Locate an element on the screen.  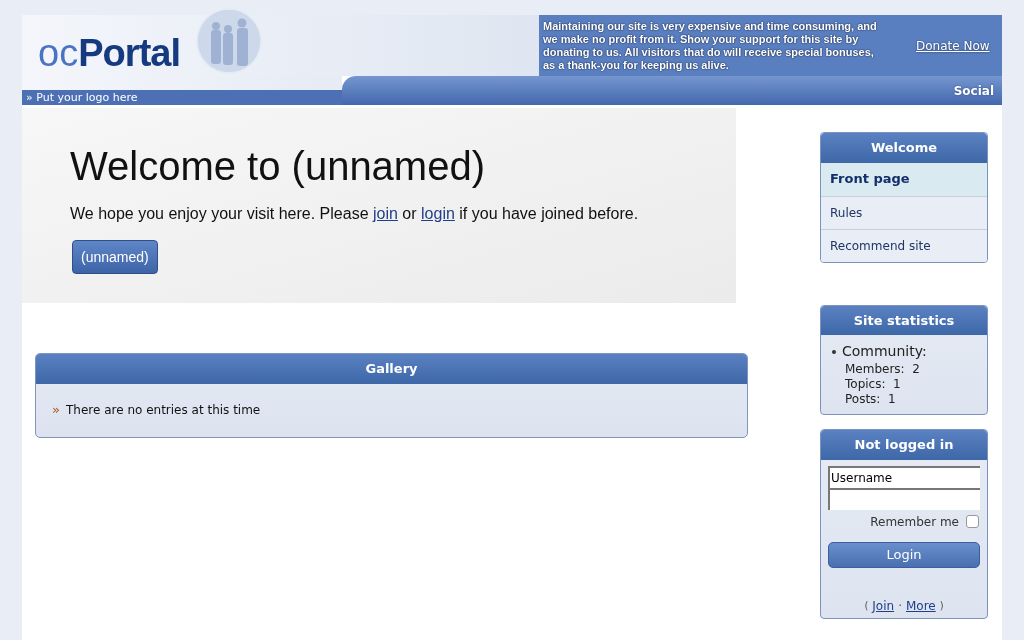
paren-text: ( is located at coordinates (866, 606).